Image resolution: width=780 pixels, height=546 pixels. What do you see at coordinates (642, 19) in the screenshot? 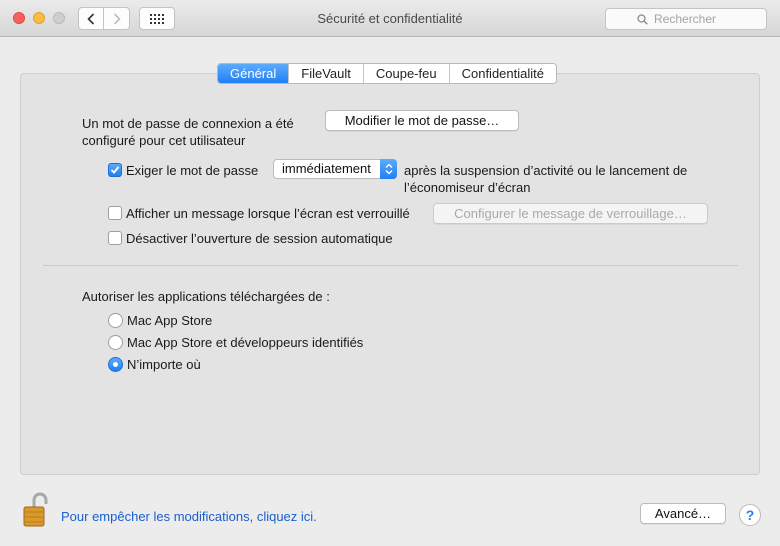
I see `search-icon` at bounding box center [642, 19].